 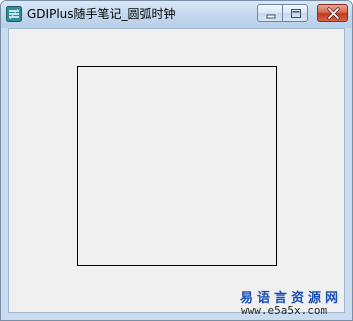 I want to click on minimize-button, so click(x=270, y=13).